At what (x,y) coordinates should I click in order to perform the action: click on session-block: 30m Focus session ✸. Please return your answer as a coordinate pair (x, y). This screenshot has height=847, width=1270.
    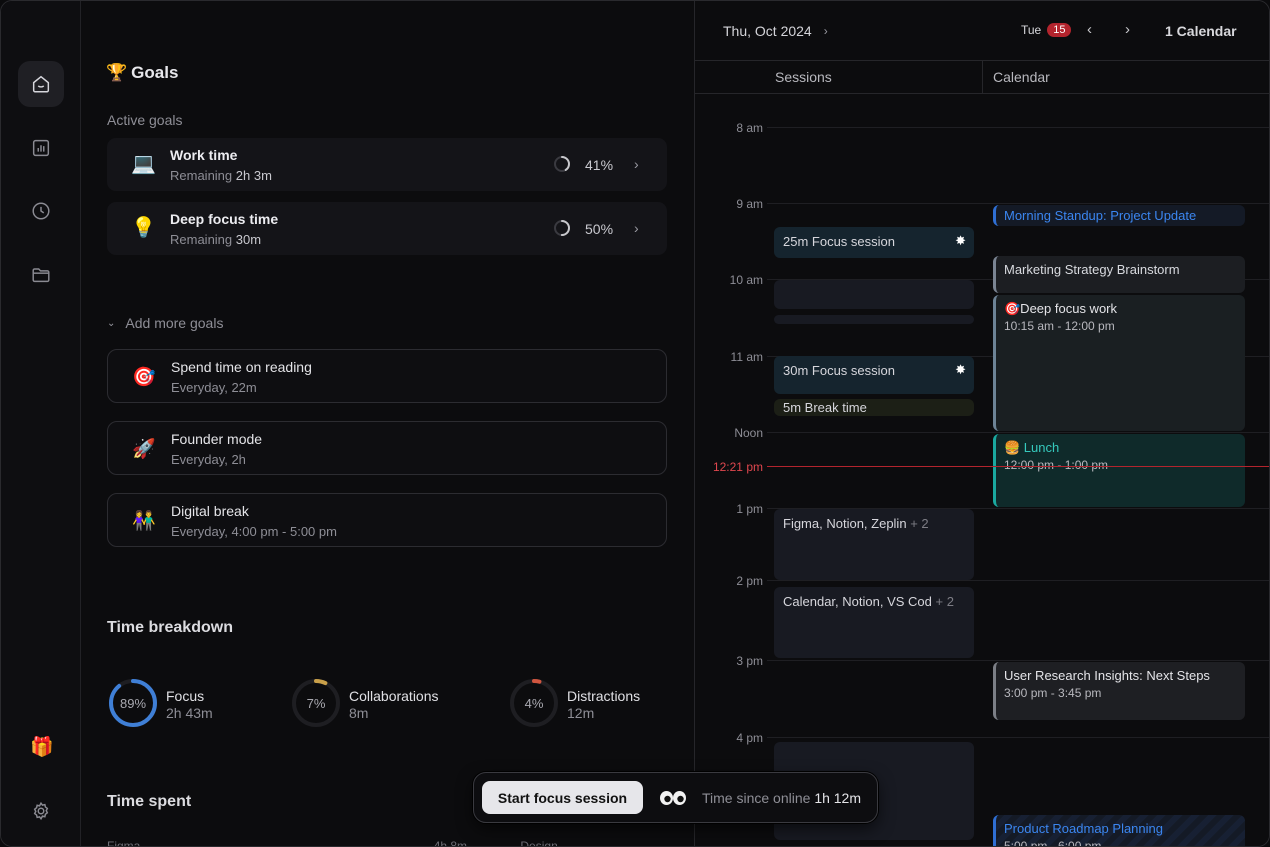
    Looking at the image, I should click on (874, 375).